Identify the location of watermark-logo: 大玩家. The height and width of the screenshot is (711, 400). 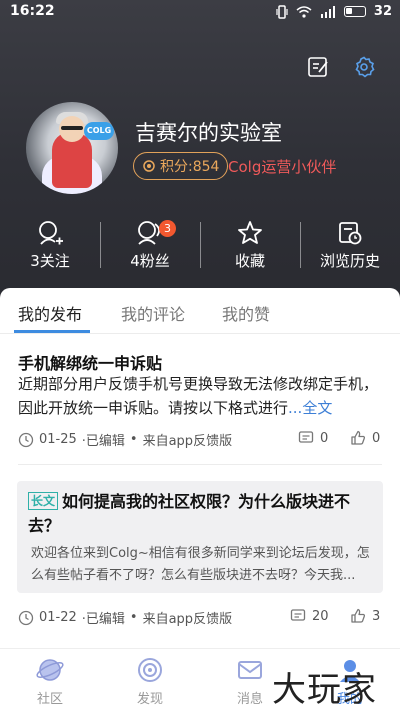
(324, 690).